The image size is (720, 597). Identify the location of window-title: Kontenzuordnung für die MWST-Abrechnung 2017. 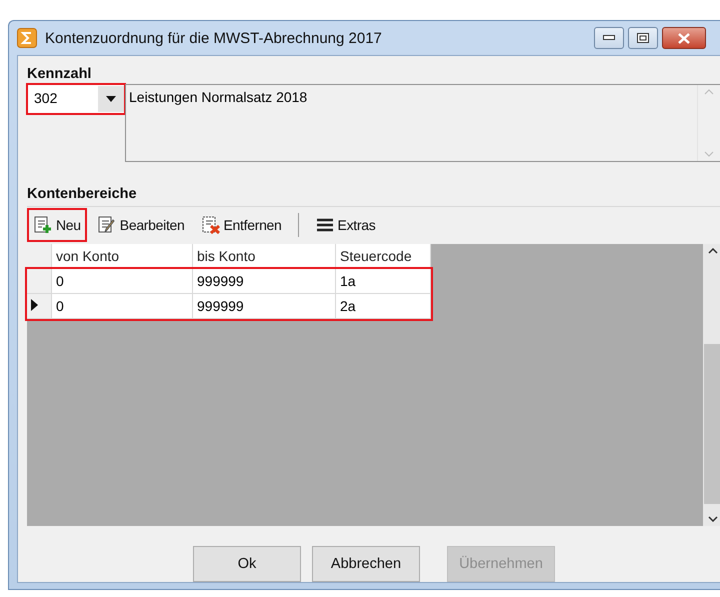
(214, 38).